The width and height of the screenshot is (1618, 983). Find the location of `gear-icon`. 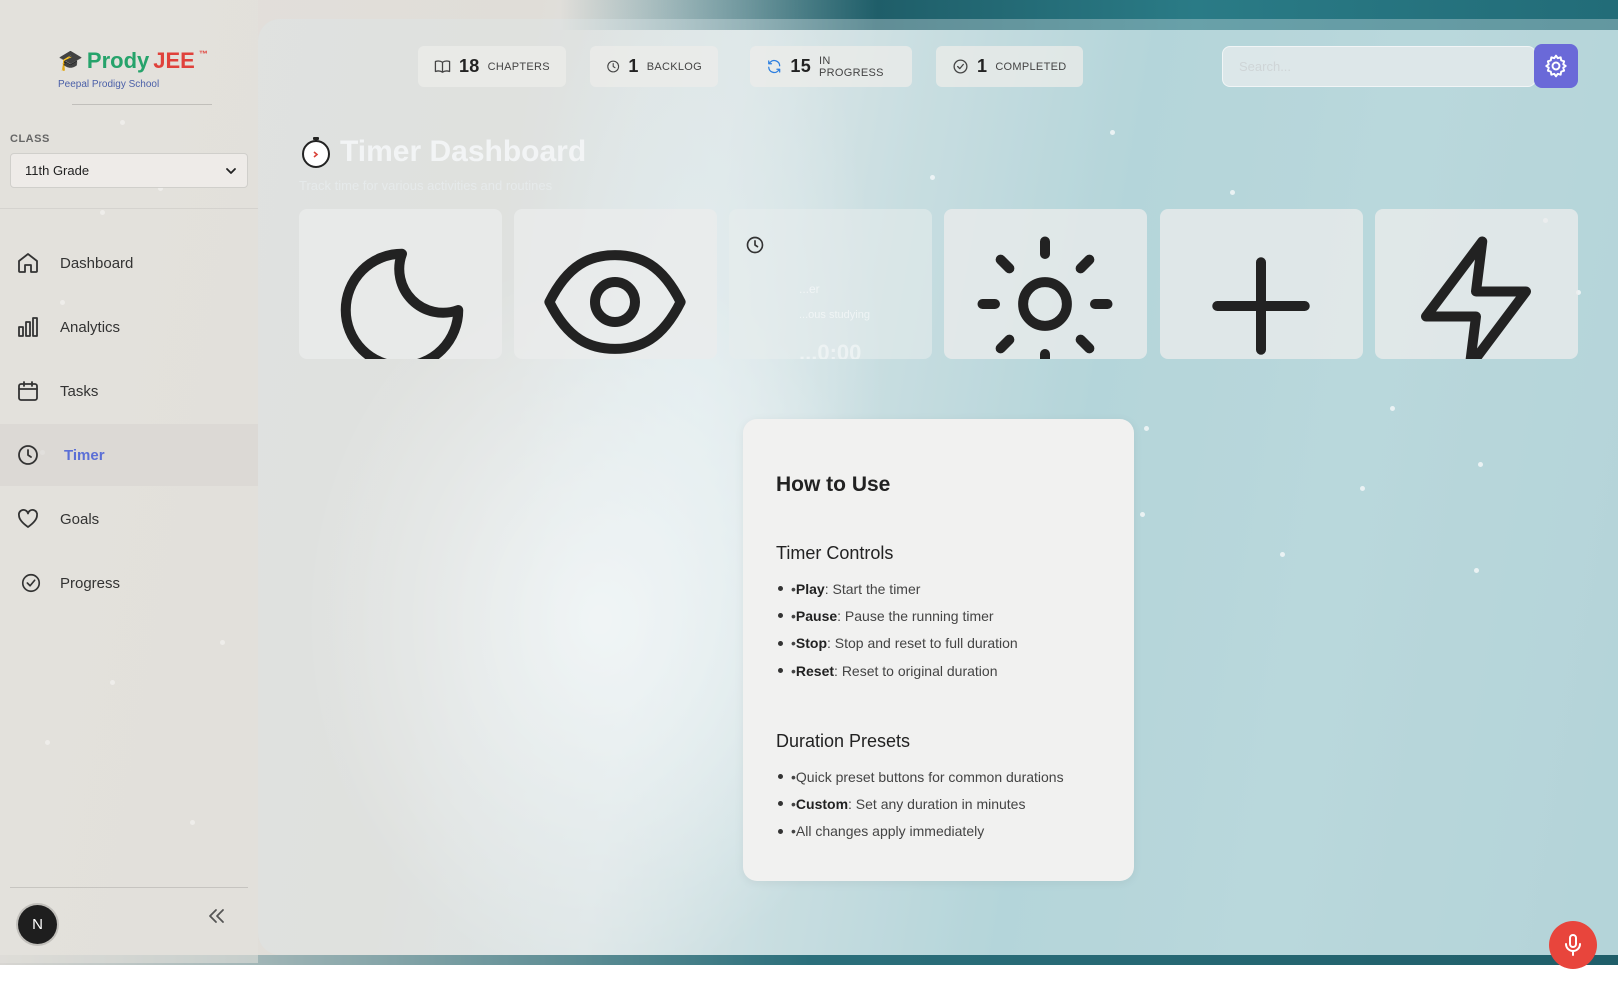

gear-icon is located at coordinates (1556, 66).